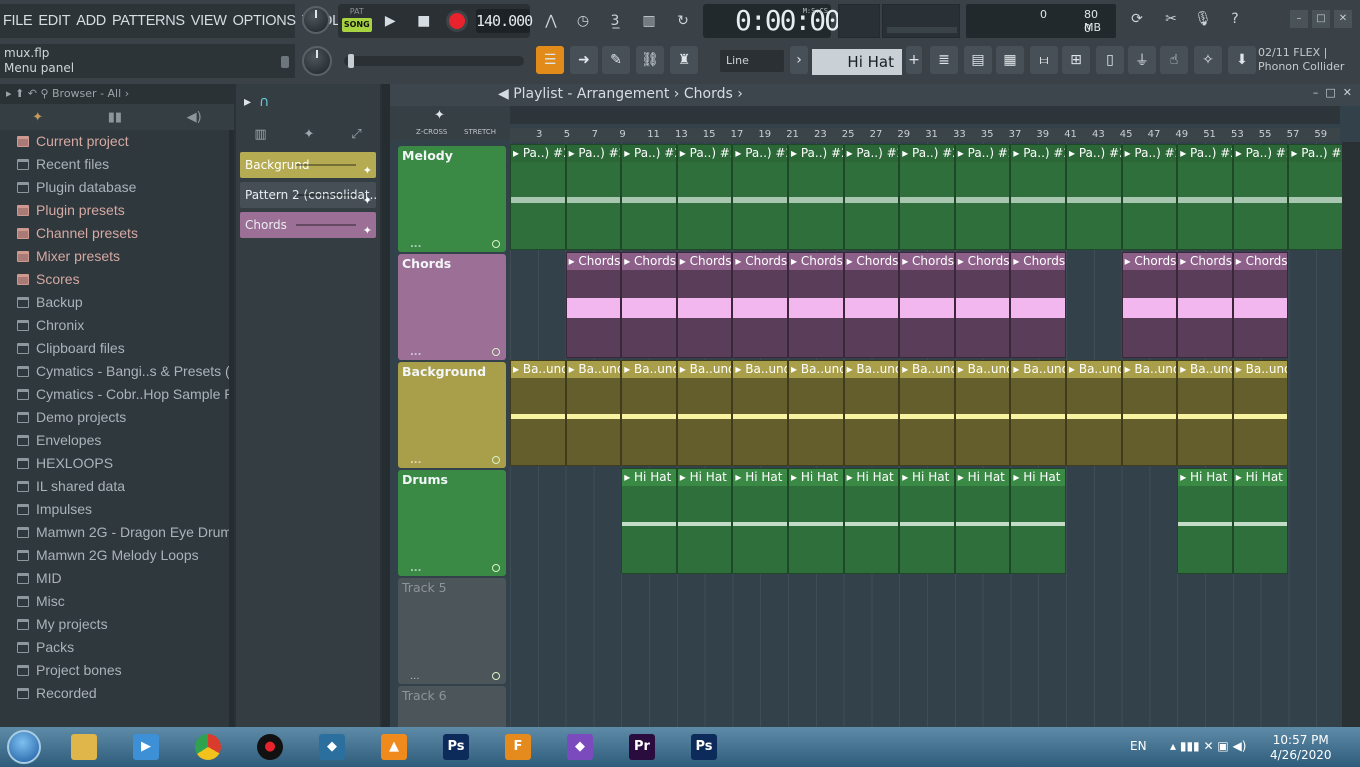 The image size is (1360, 767). I want to click on minimize-button: –, so click(1299, 19).